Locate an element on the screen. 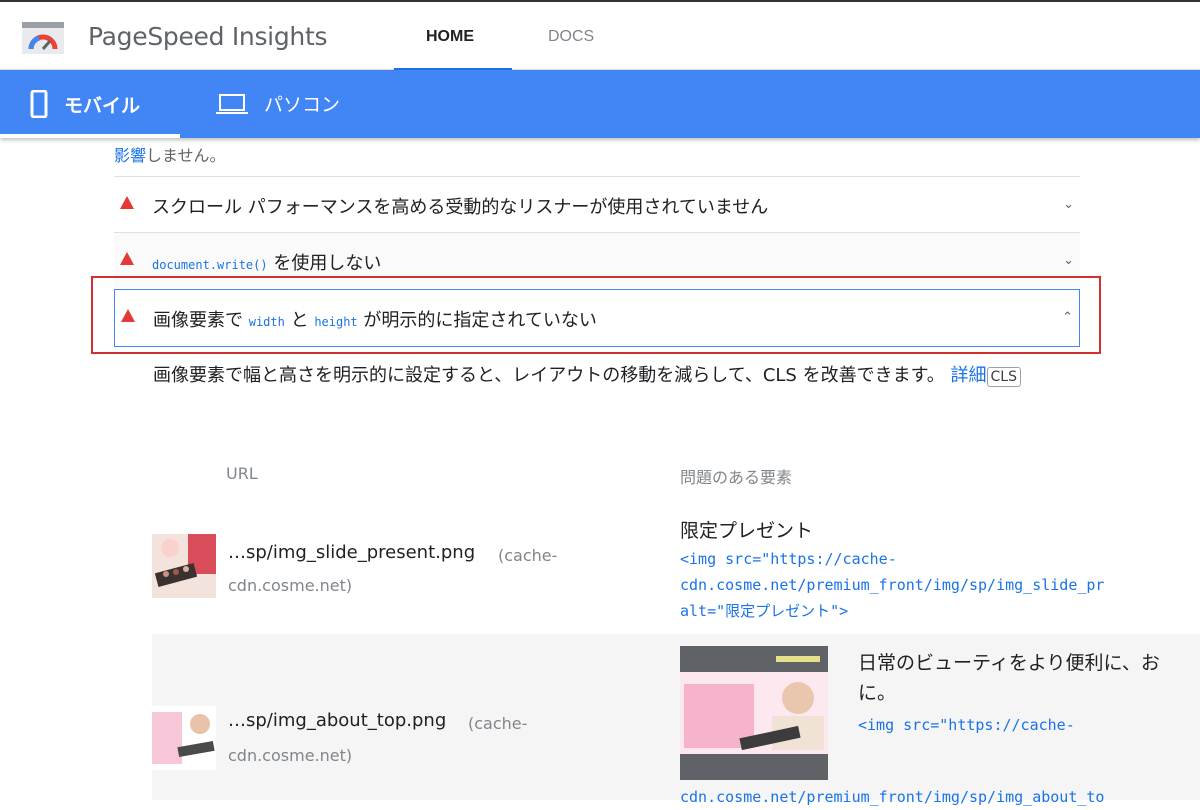 The image size is (1200, 810). app-title: PageSpeed Insights is located at coordinates (208, 36).